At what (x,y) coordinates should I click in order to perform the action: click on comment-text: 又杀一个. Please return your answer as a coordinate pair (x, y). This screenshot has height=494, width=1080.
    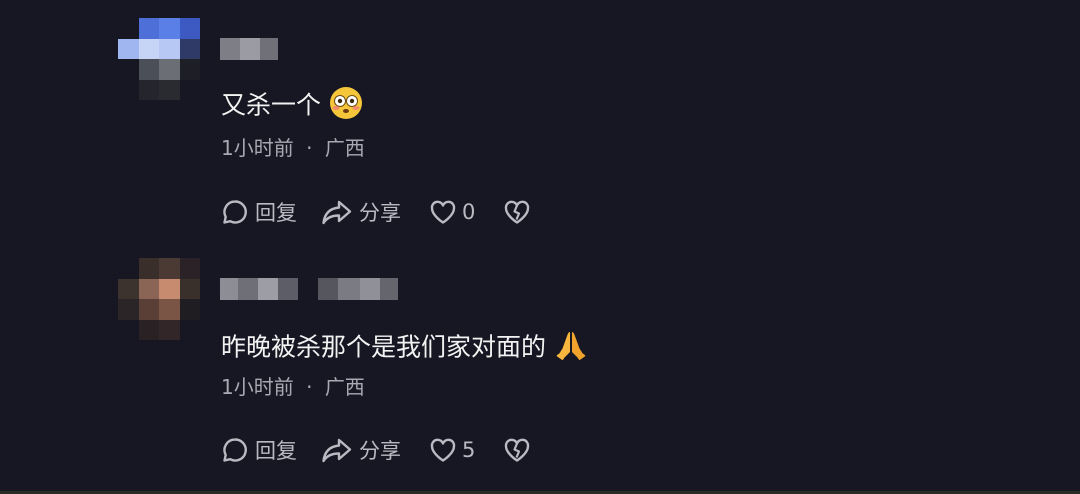
    Looking at the image, I should click on (292, 106).